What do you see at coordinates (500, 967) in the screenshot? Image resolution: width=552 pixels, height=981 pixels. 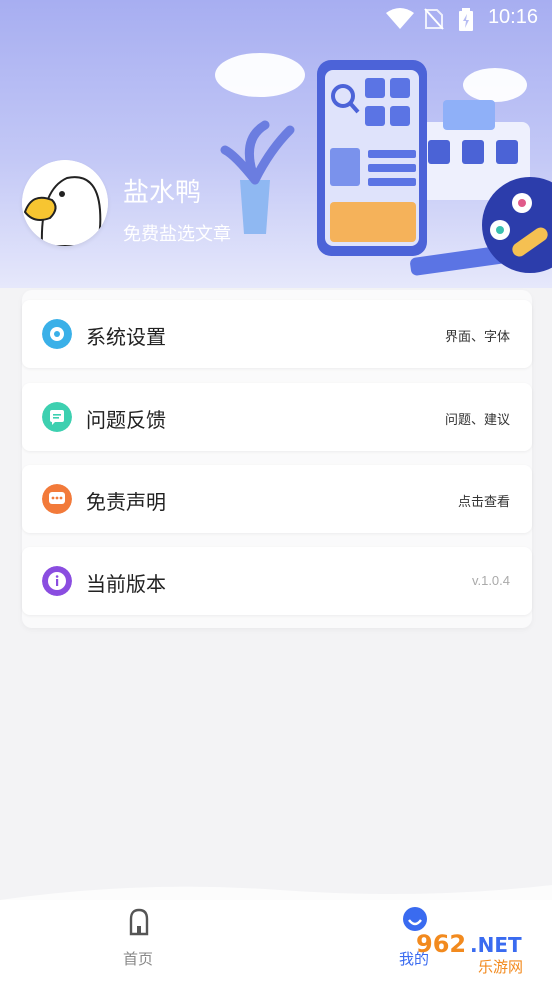 I see `svg-text: 乐游网` at bounding box center [500, 967].